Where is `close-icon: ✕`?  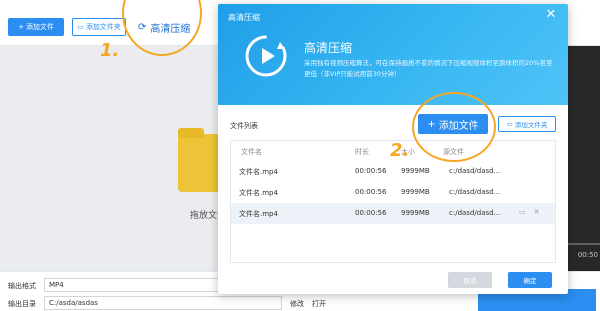 close-icon: ✕ is located at coordinates (551, 15).